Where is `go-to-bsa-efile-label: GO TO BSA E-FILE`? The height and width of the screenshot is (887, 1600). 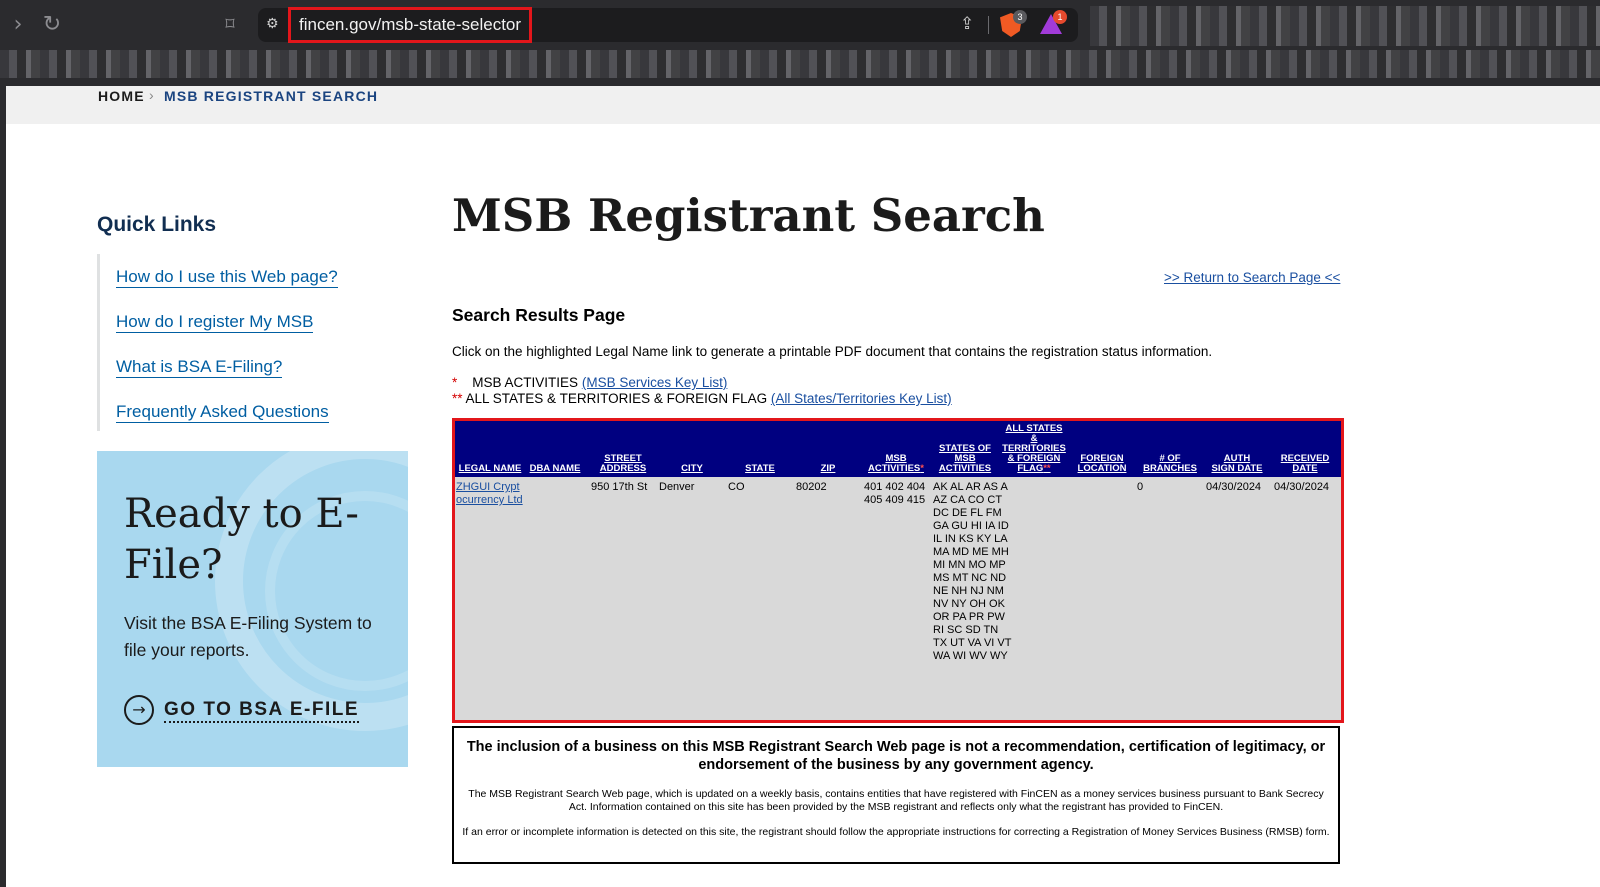
go-to-bsa-efile-label: GO TO BSA E-FILE is located at coordinates (262, 711).